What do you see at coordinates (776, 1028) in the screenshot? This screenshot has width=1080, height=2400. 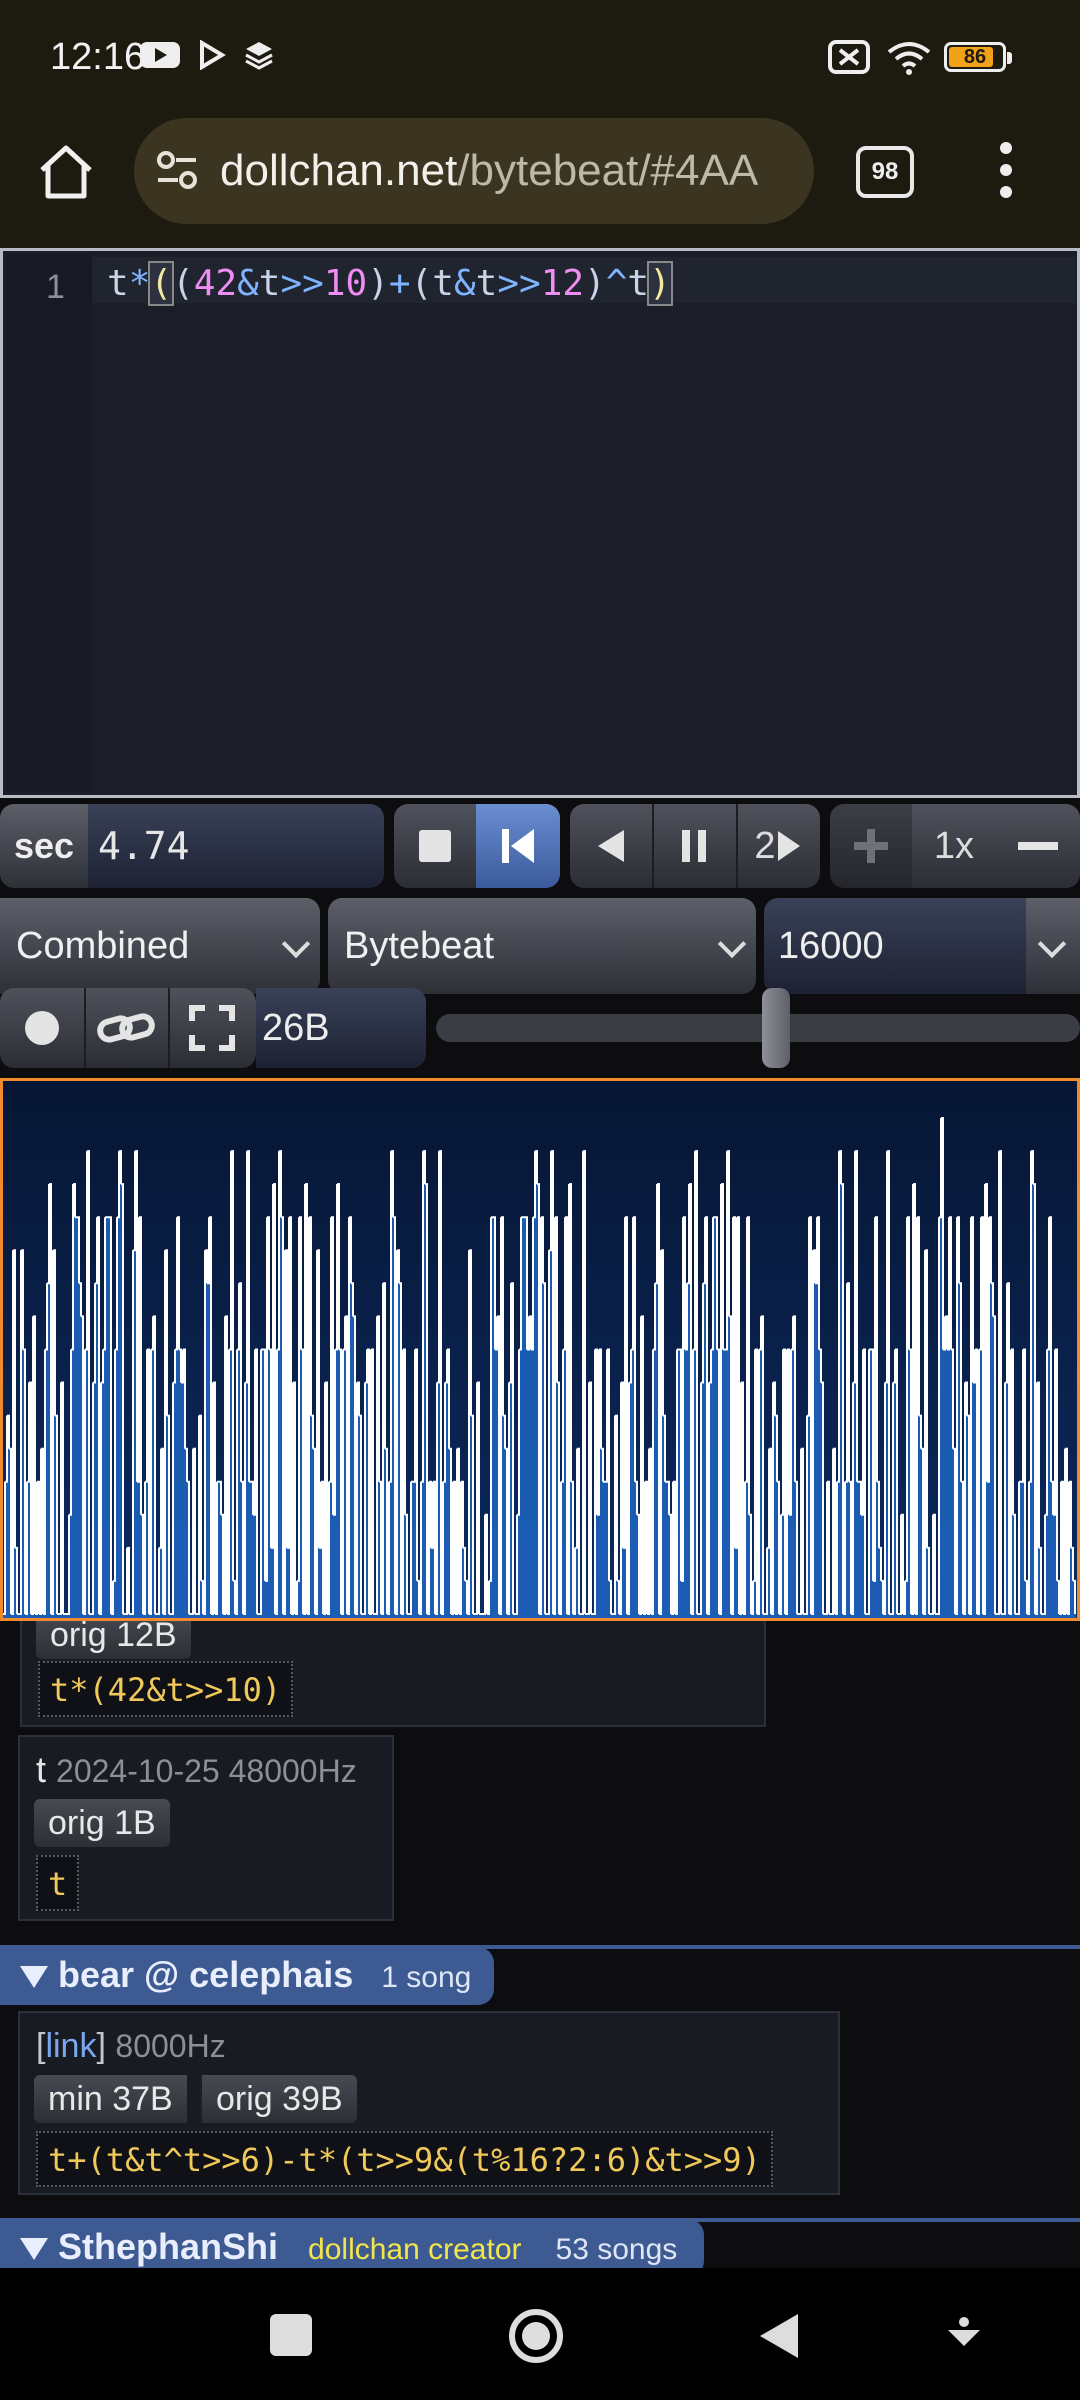 I see `volume-slider-thumb` at bounding box center [776, 1028].